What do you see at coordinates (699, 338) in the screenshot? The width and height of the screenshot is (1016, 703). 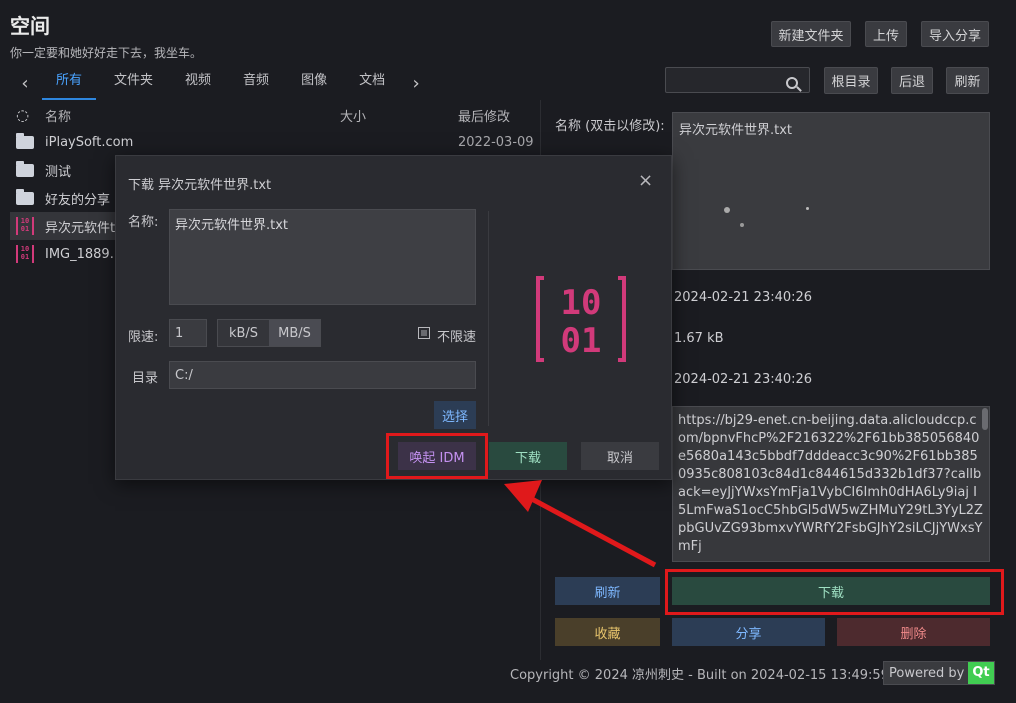 I see `details-size: 1.67 kB` at bounding box center [699, 338].